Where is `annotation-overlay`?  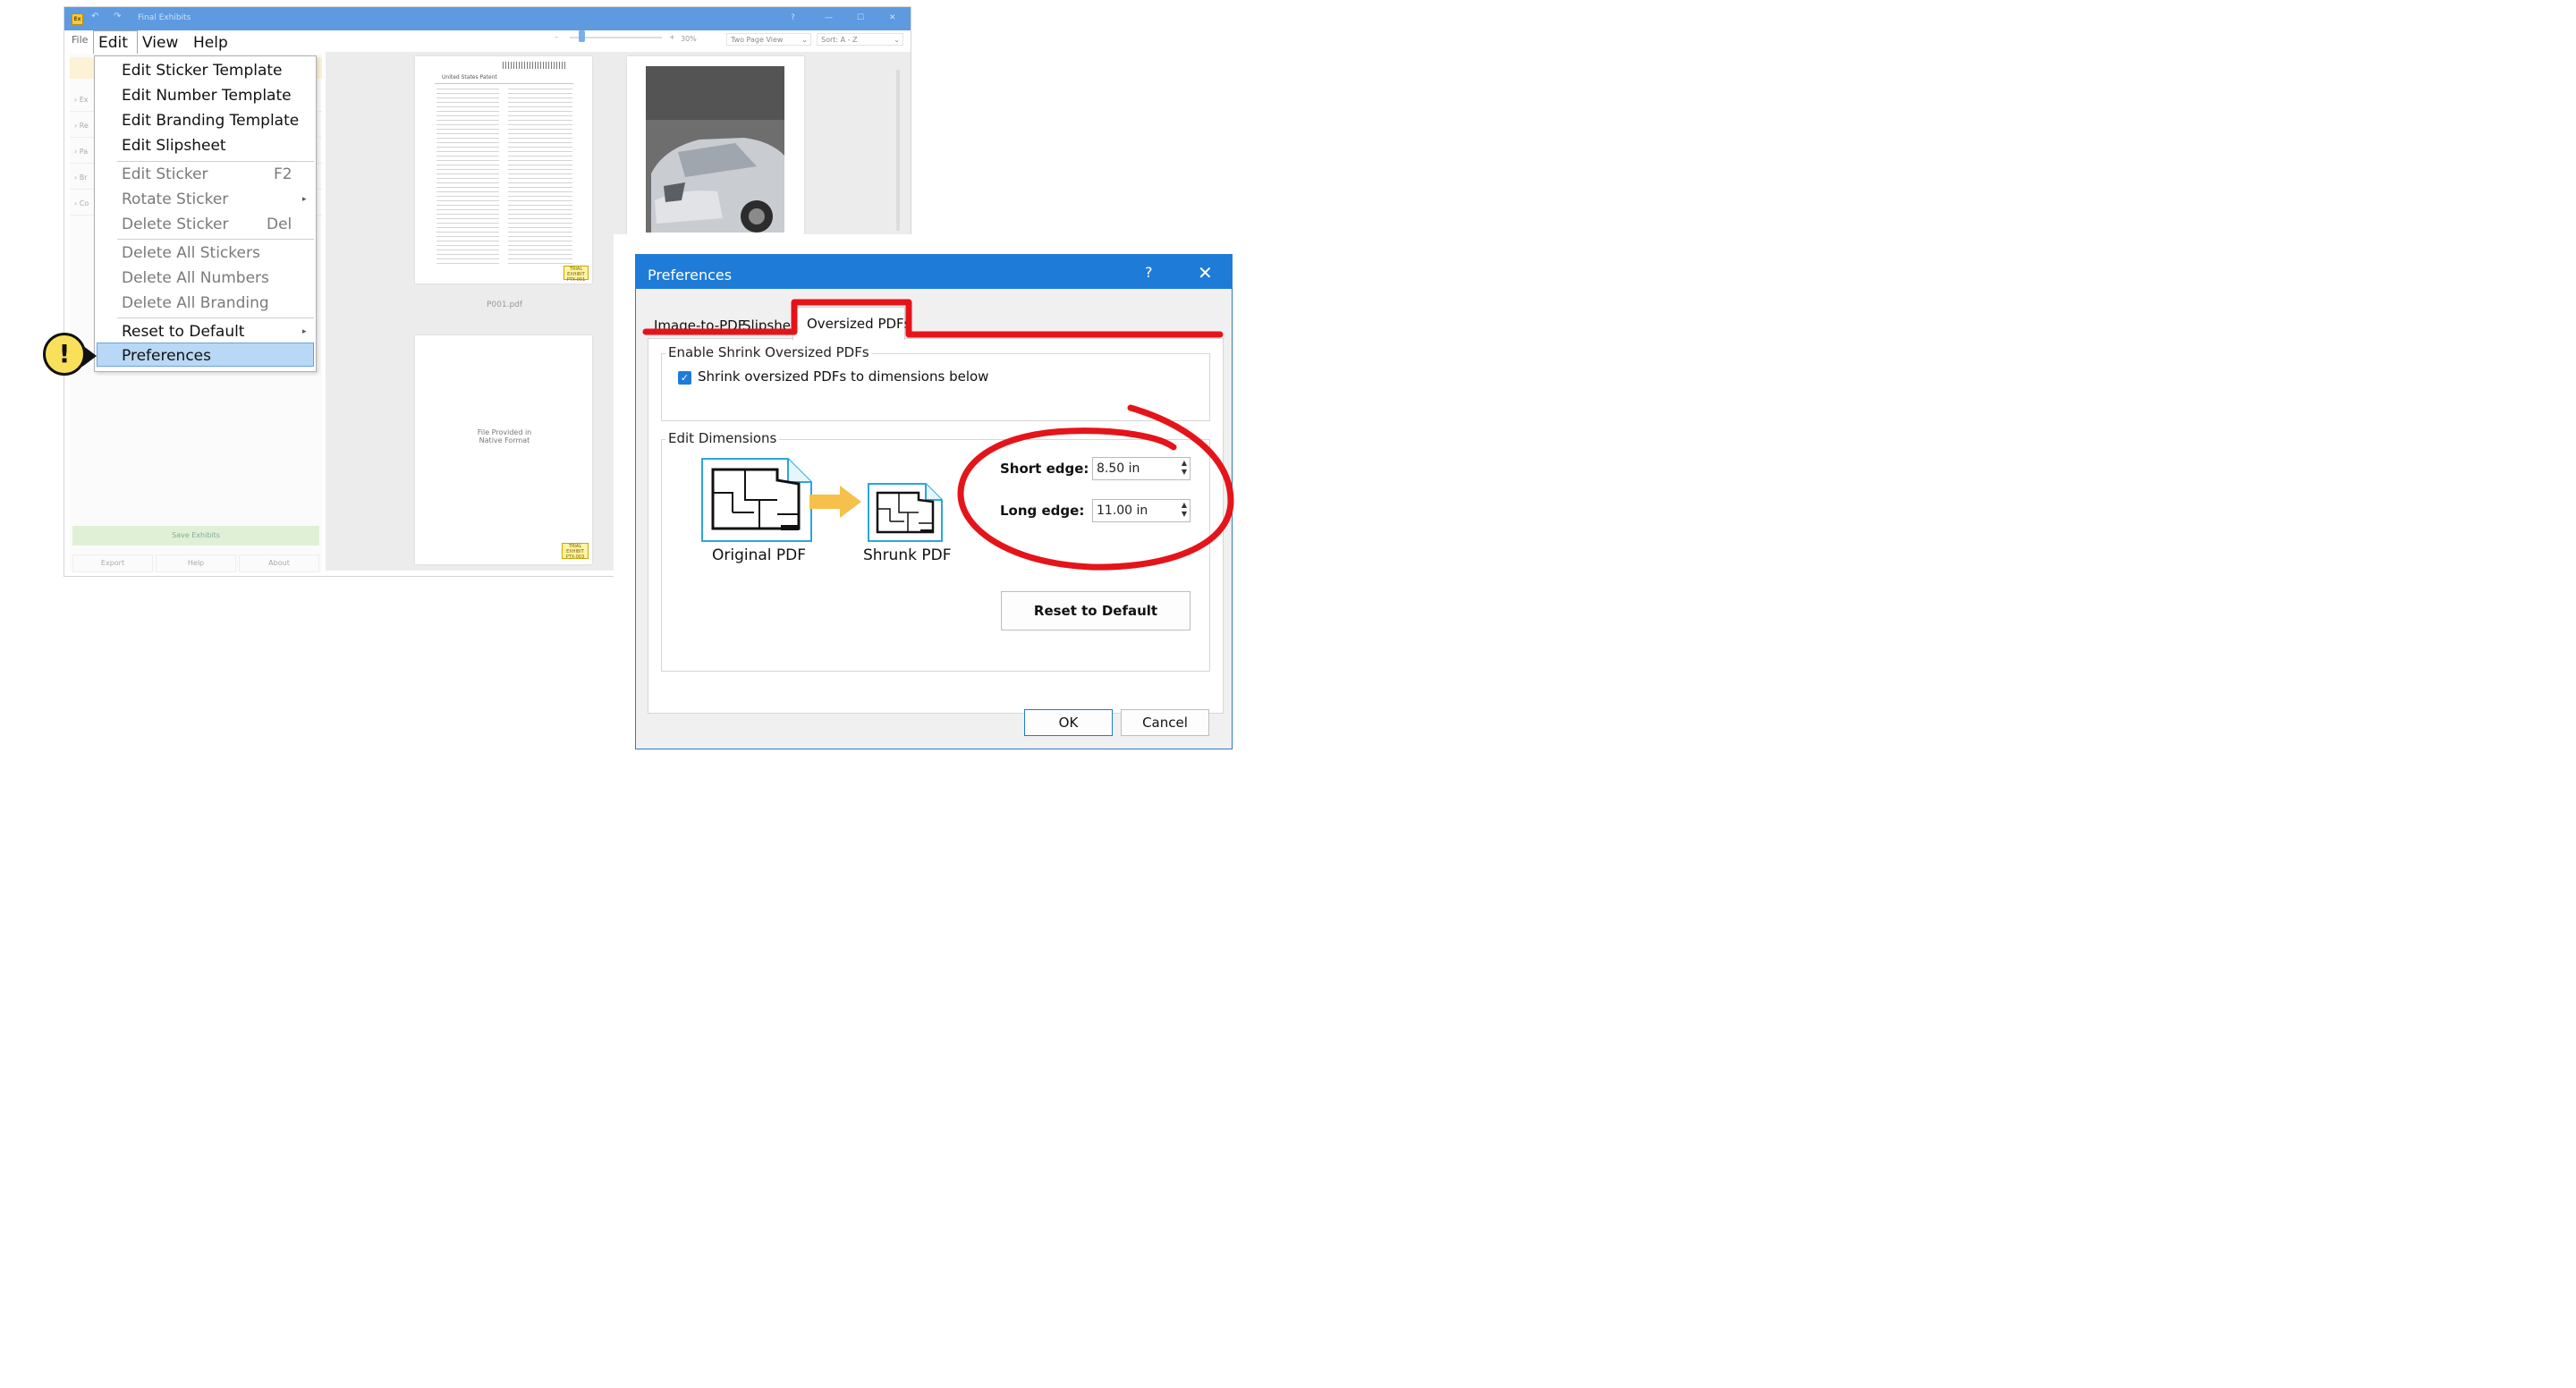 annotation-overlay is located at coordinates (938, 435).